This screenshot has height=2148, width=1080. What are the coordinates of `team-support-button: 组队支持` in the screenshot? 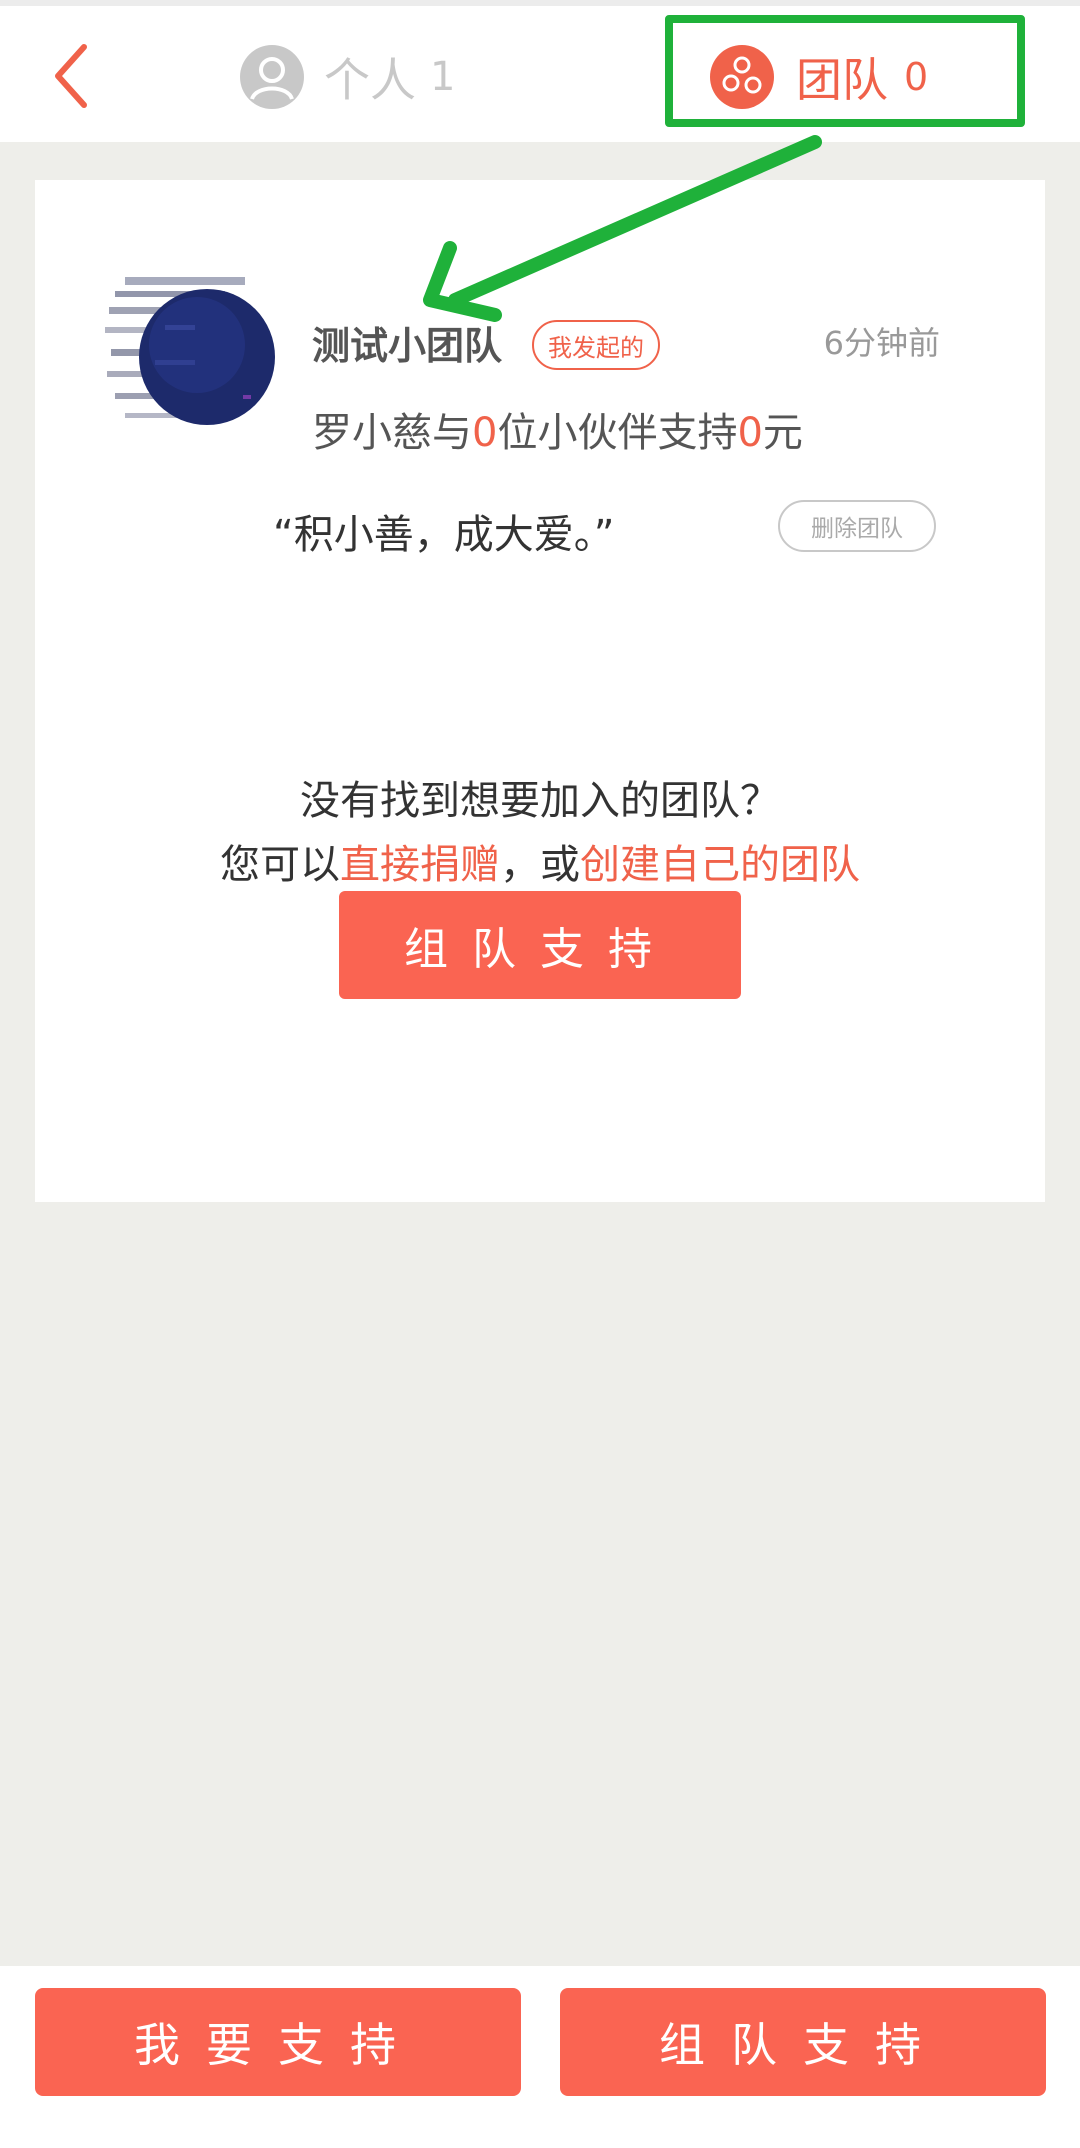 It's located at (803, 2042).